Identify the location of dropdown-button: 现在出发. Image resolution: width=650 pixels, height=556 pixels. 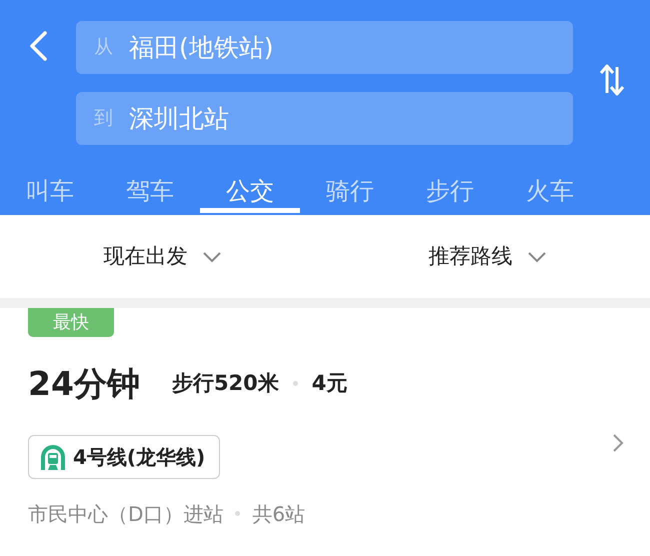
(162, 256).